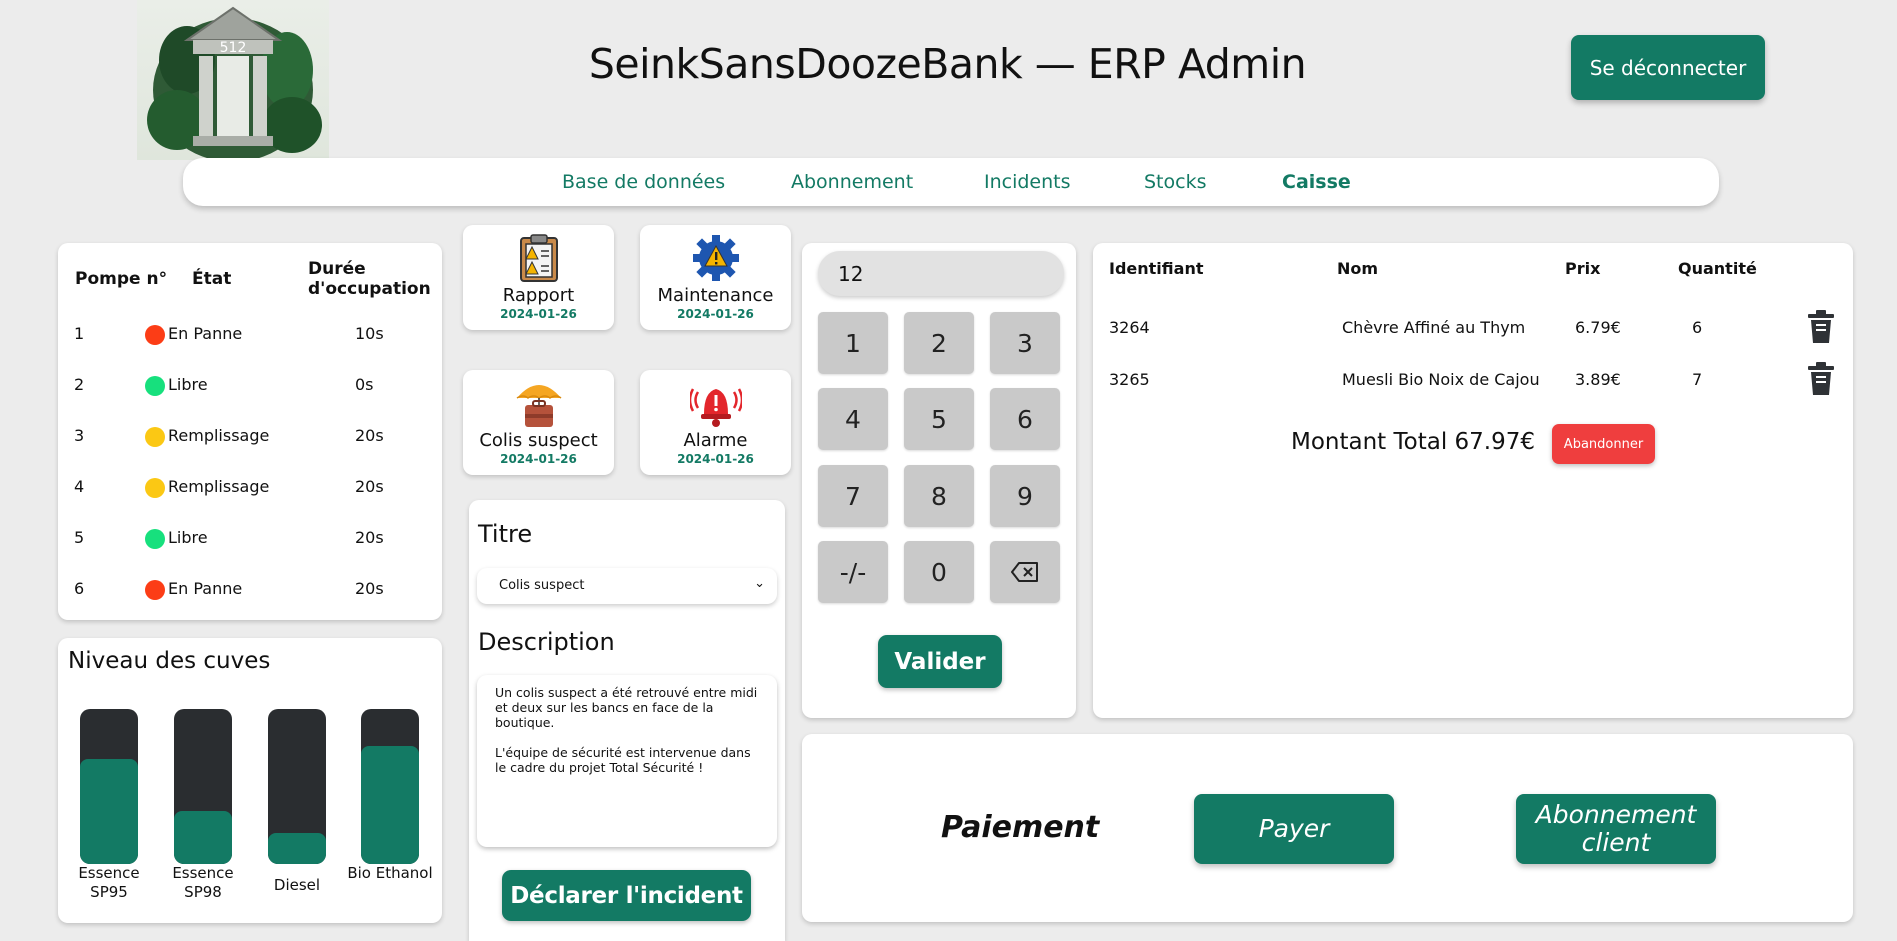  Describe the element at coordinates (79, 486) in the screenshot. I see `pump-id: 4` at that location.